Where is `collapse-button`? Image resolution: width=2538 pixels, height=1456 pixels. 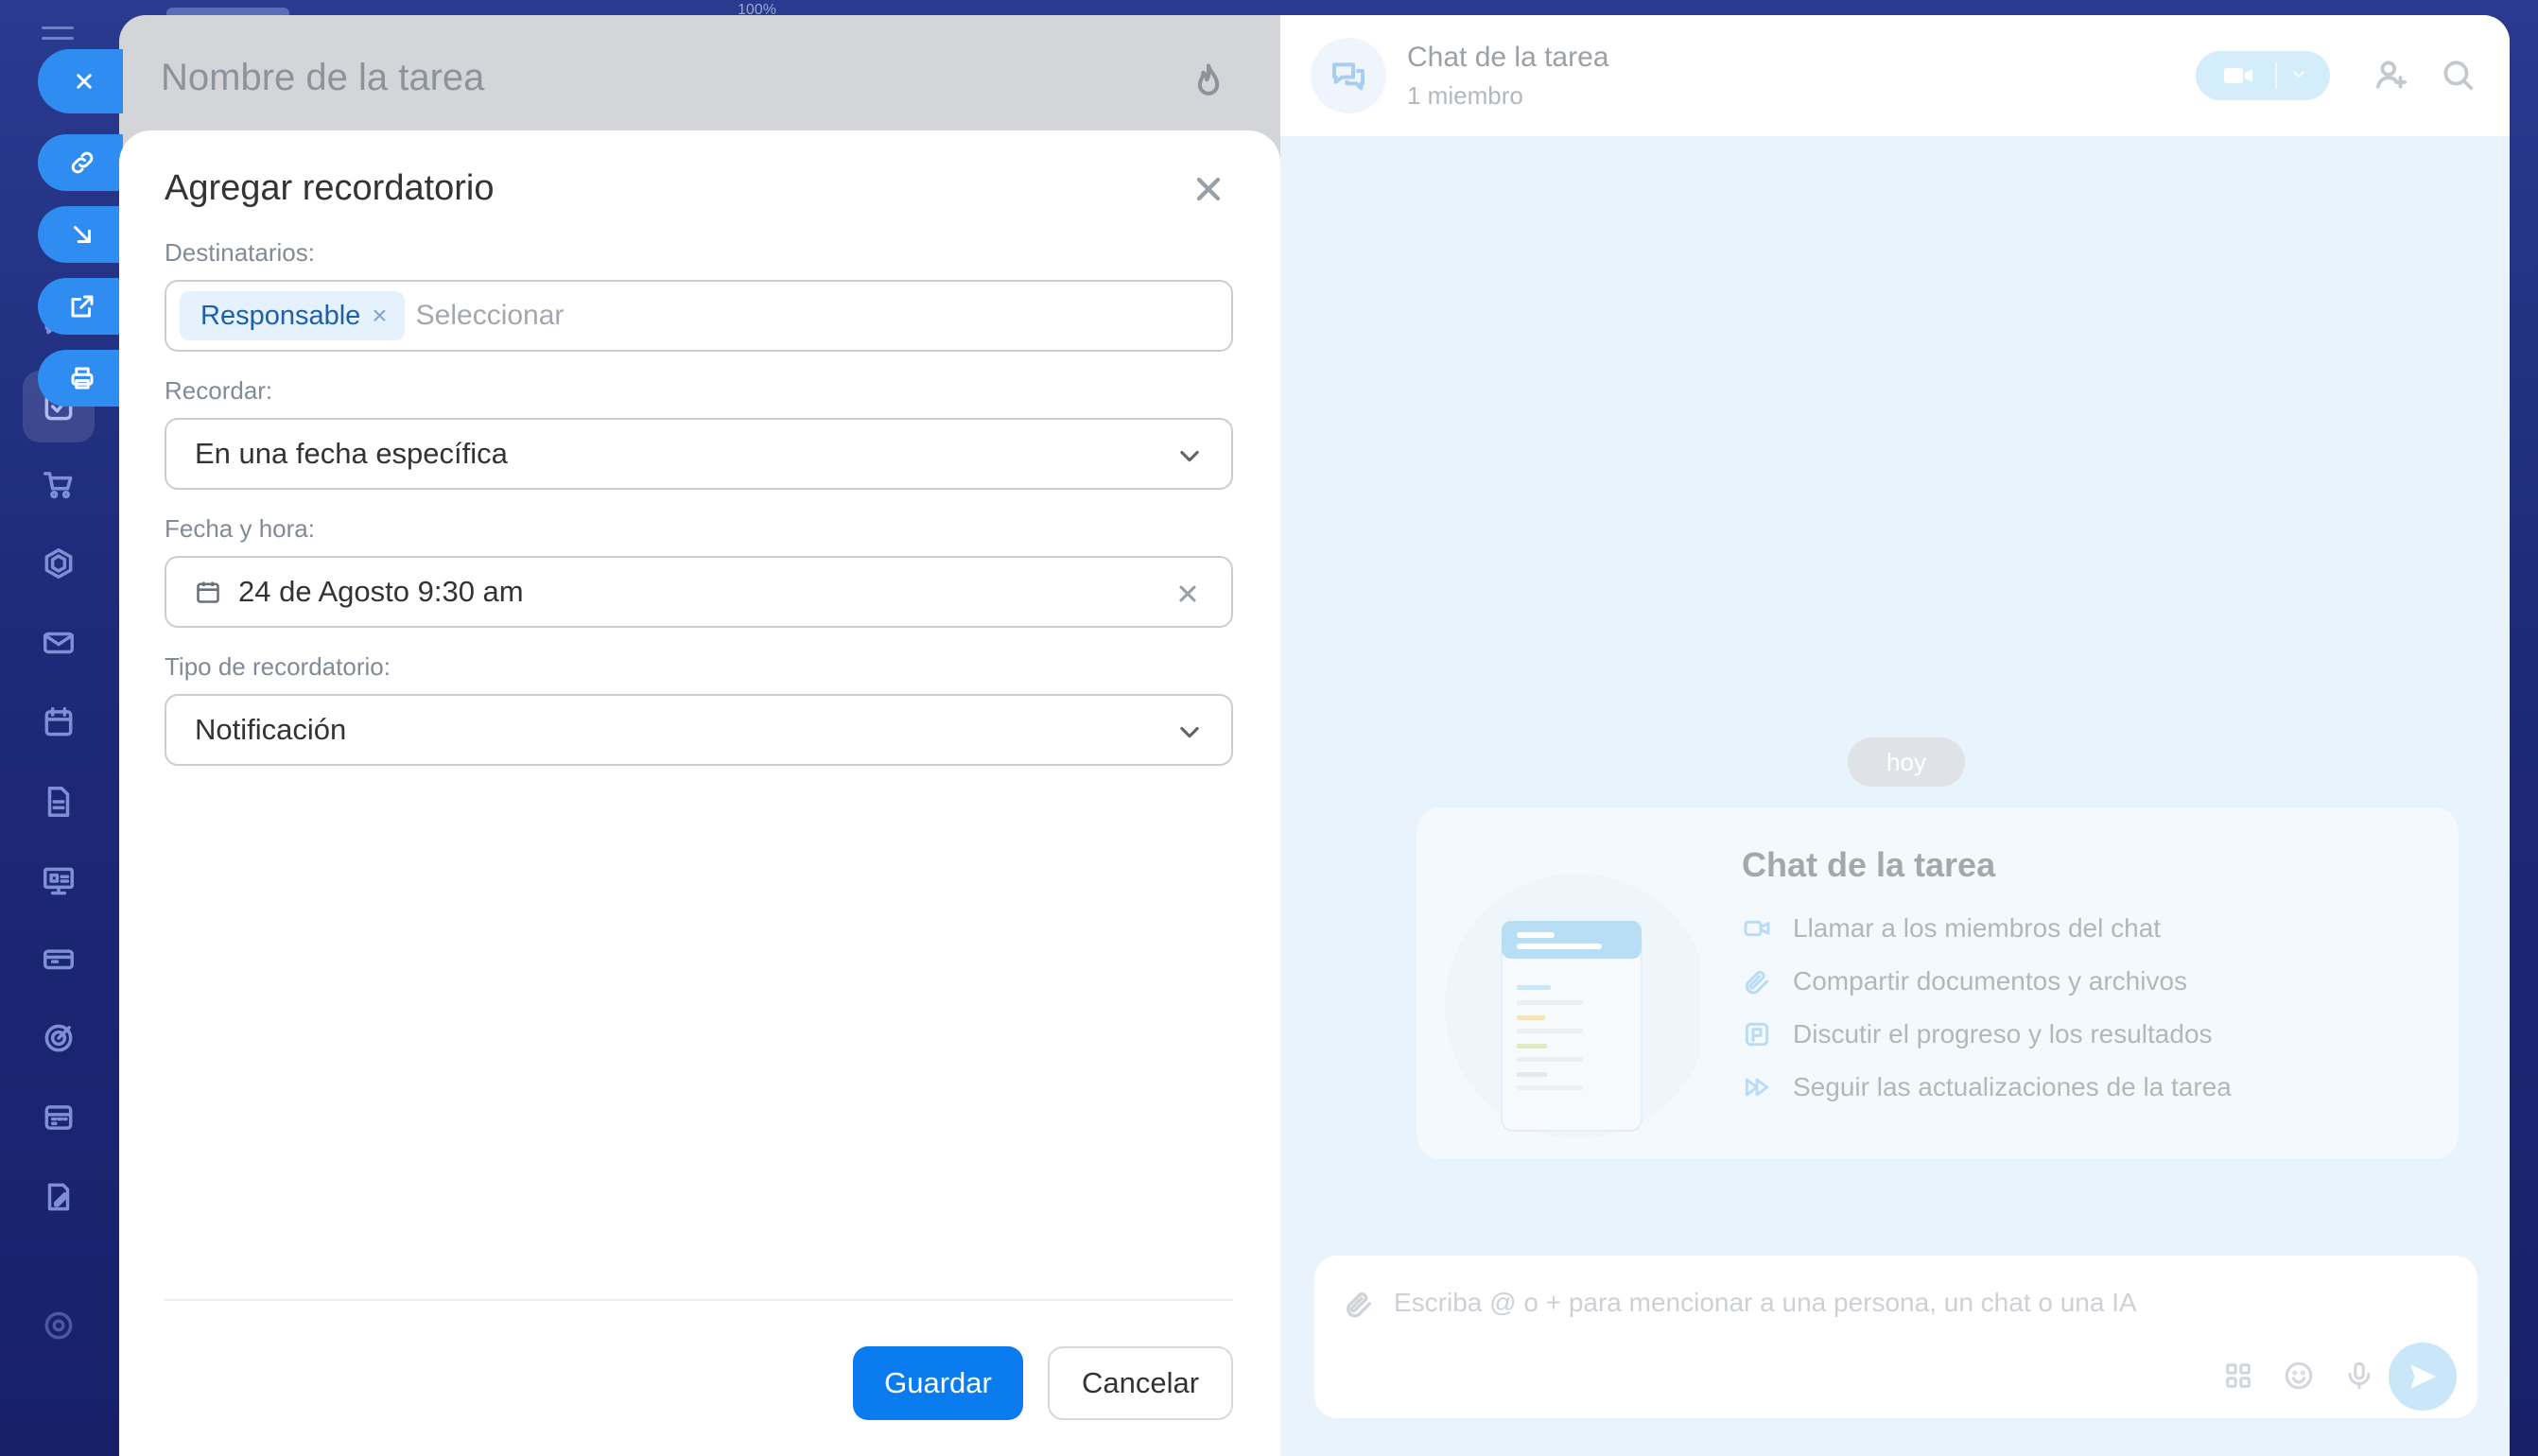
collapse-button is located at coordinates (80, 234).